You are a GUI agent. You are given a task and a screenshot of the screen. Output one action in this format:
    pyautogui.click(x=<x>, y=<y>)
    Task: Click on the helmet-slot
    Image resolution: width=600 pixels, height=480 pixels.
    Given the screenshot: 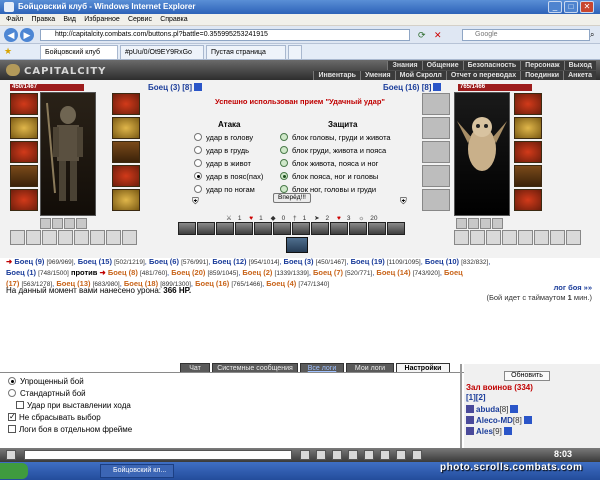 What is the action you would take?
    pyautogui.click(x=24, y=104)
    